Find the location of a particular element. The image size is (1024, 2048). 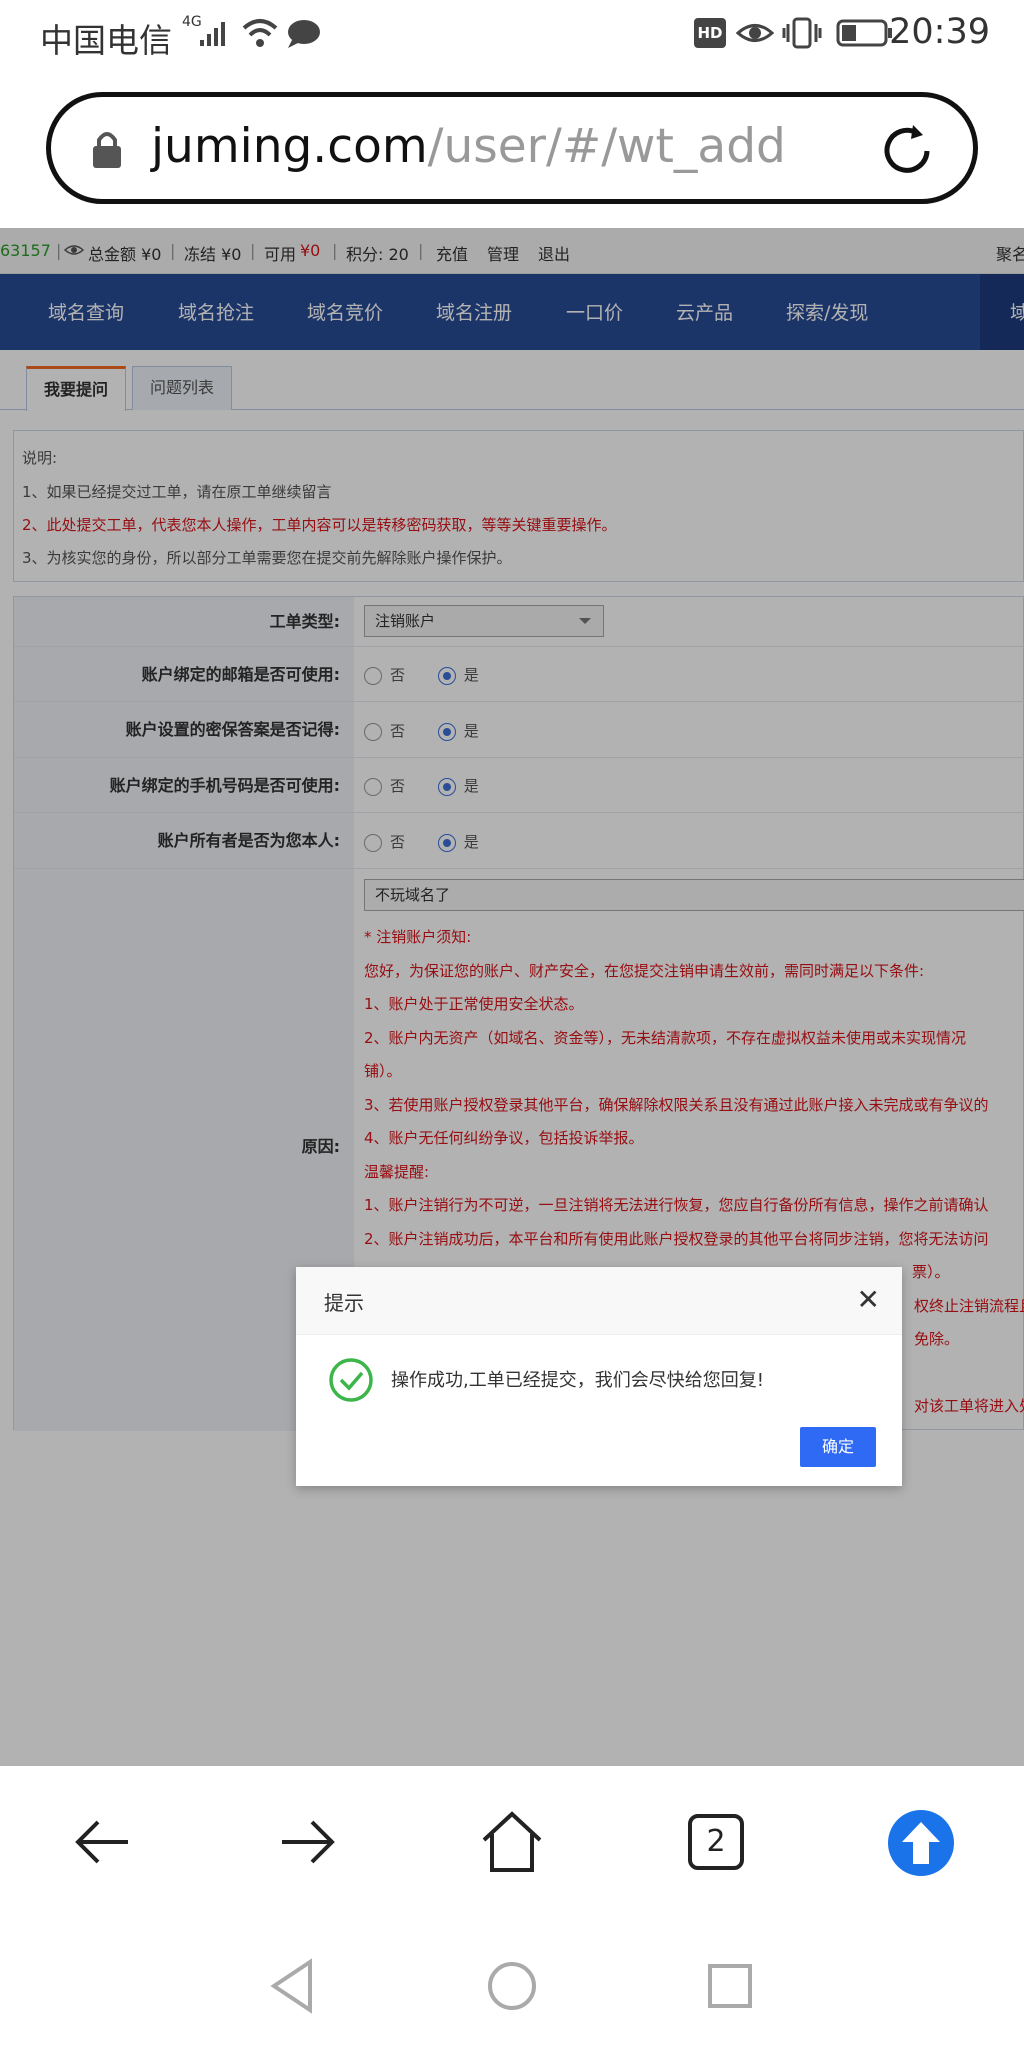

home-icon is located at coordinates (512, 1842).